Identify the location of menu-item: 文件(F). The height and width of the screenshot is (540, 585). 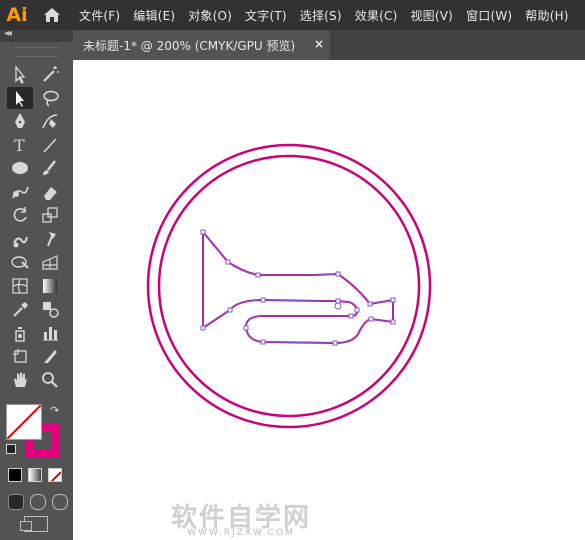
(99, 15).